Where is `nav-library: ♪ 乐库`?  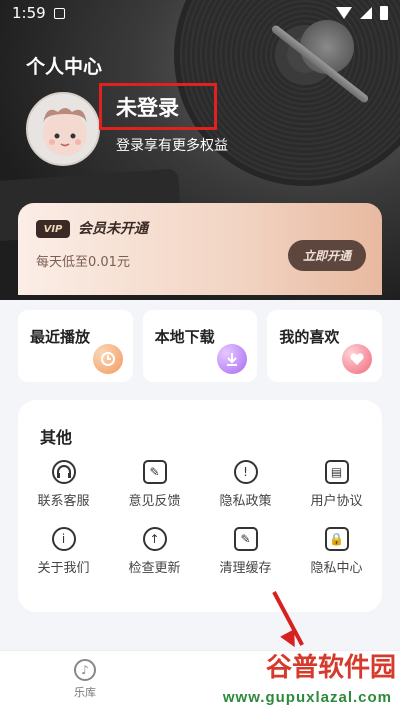 nav-library: ♪ 乐库 is located at coordinates (85, 679).